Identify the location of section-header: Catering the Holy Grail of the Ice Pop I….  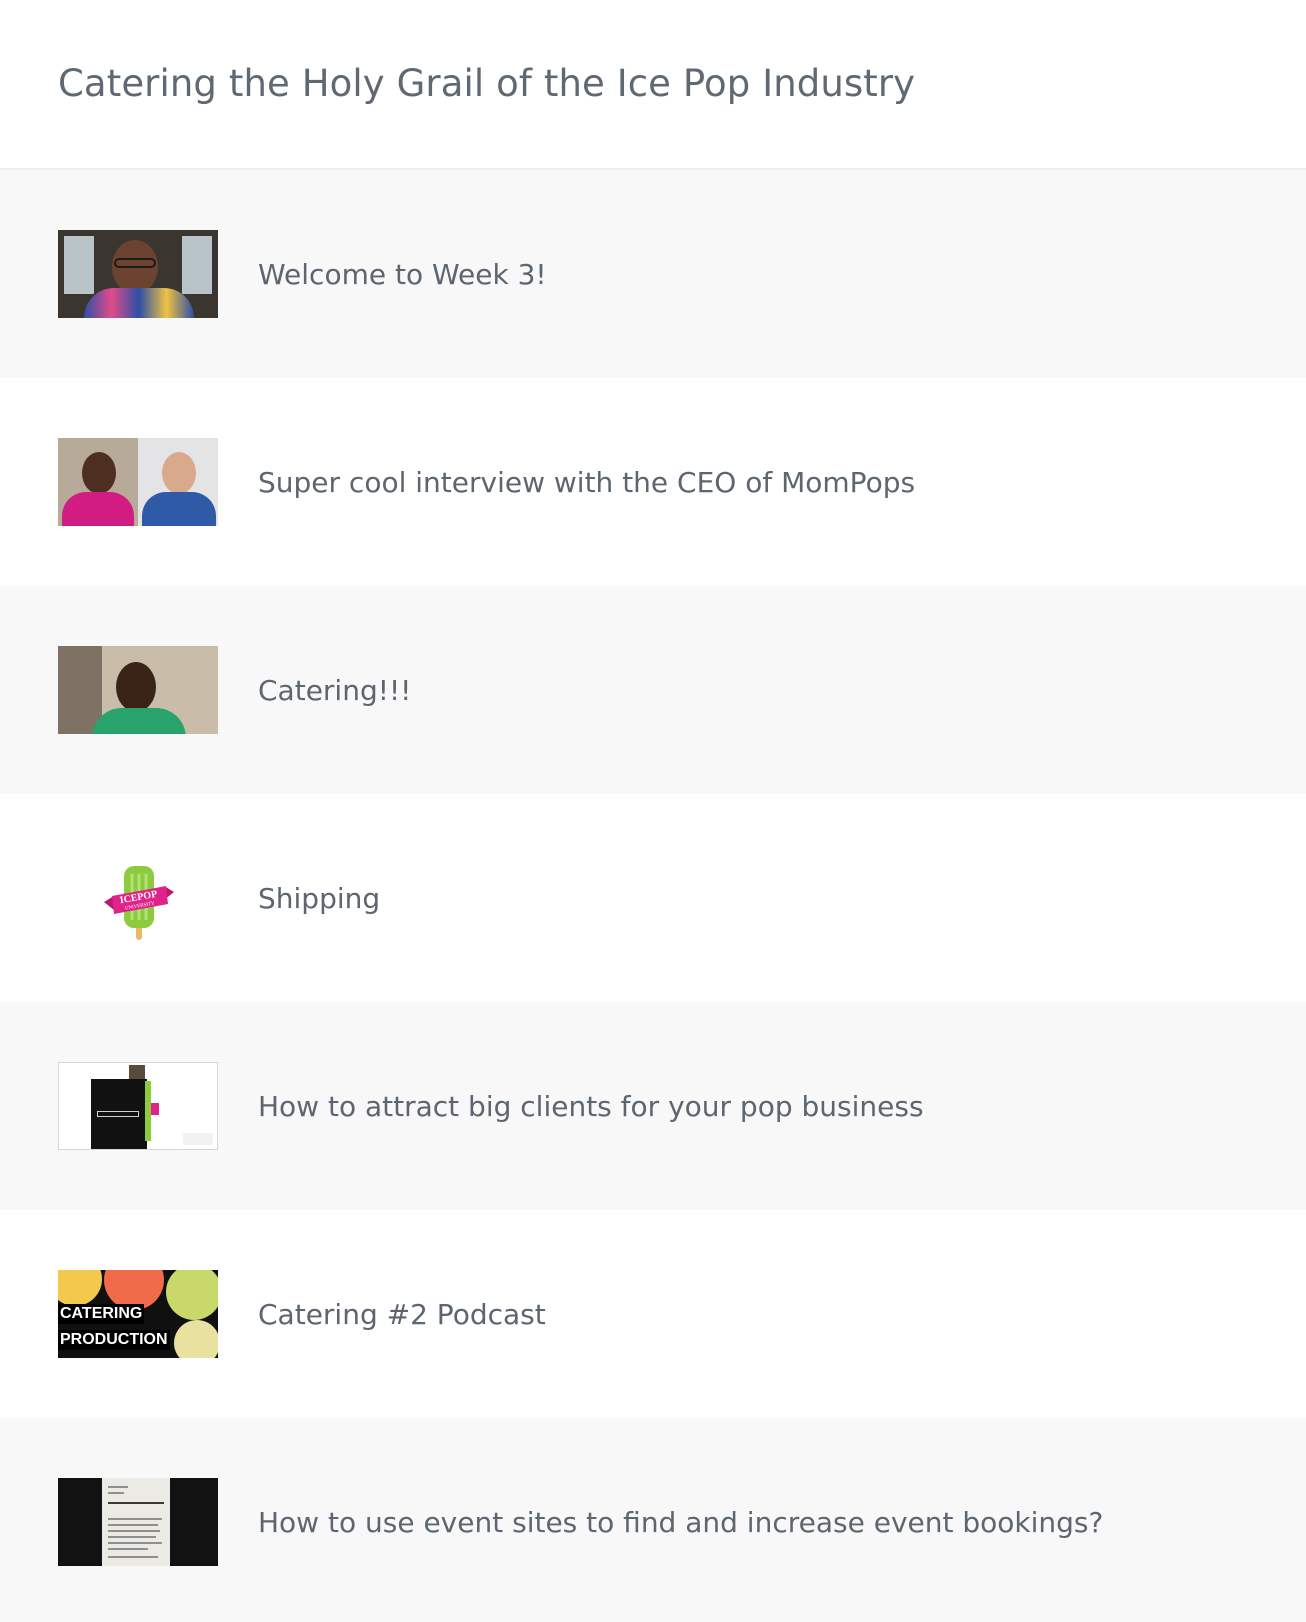
(653, 85).